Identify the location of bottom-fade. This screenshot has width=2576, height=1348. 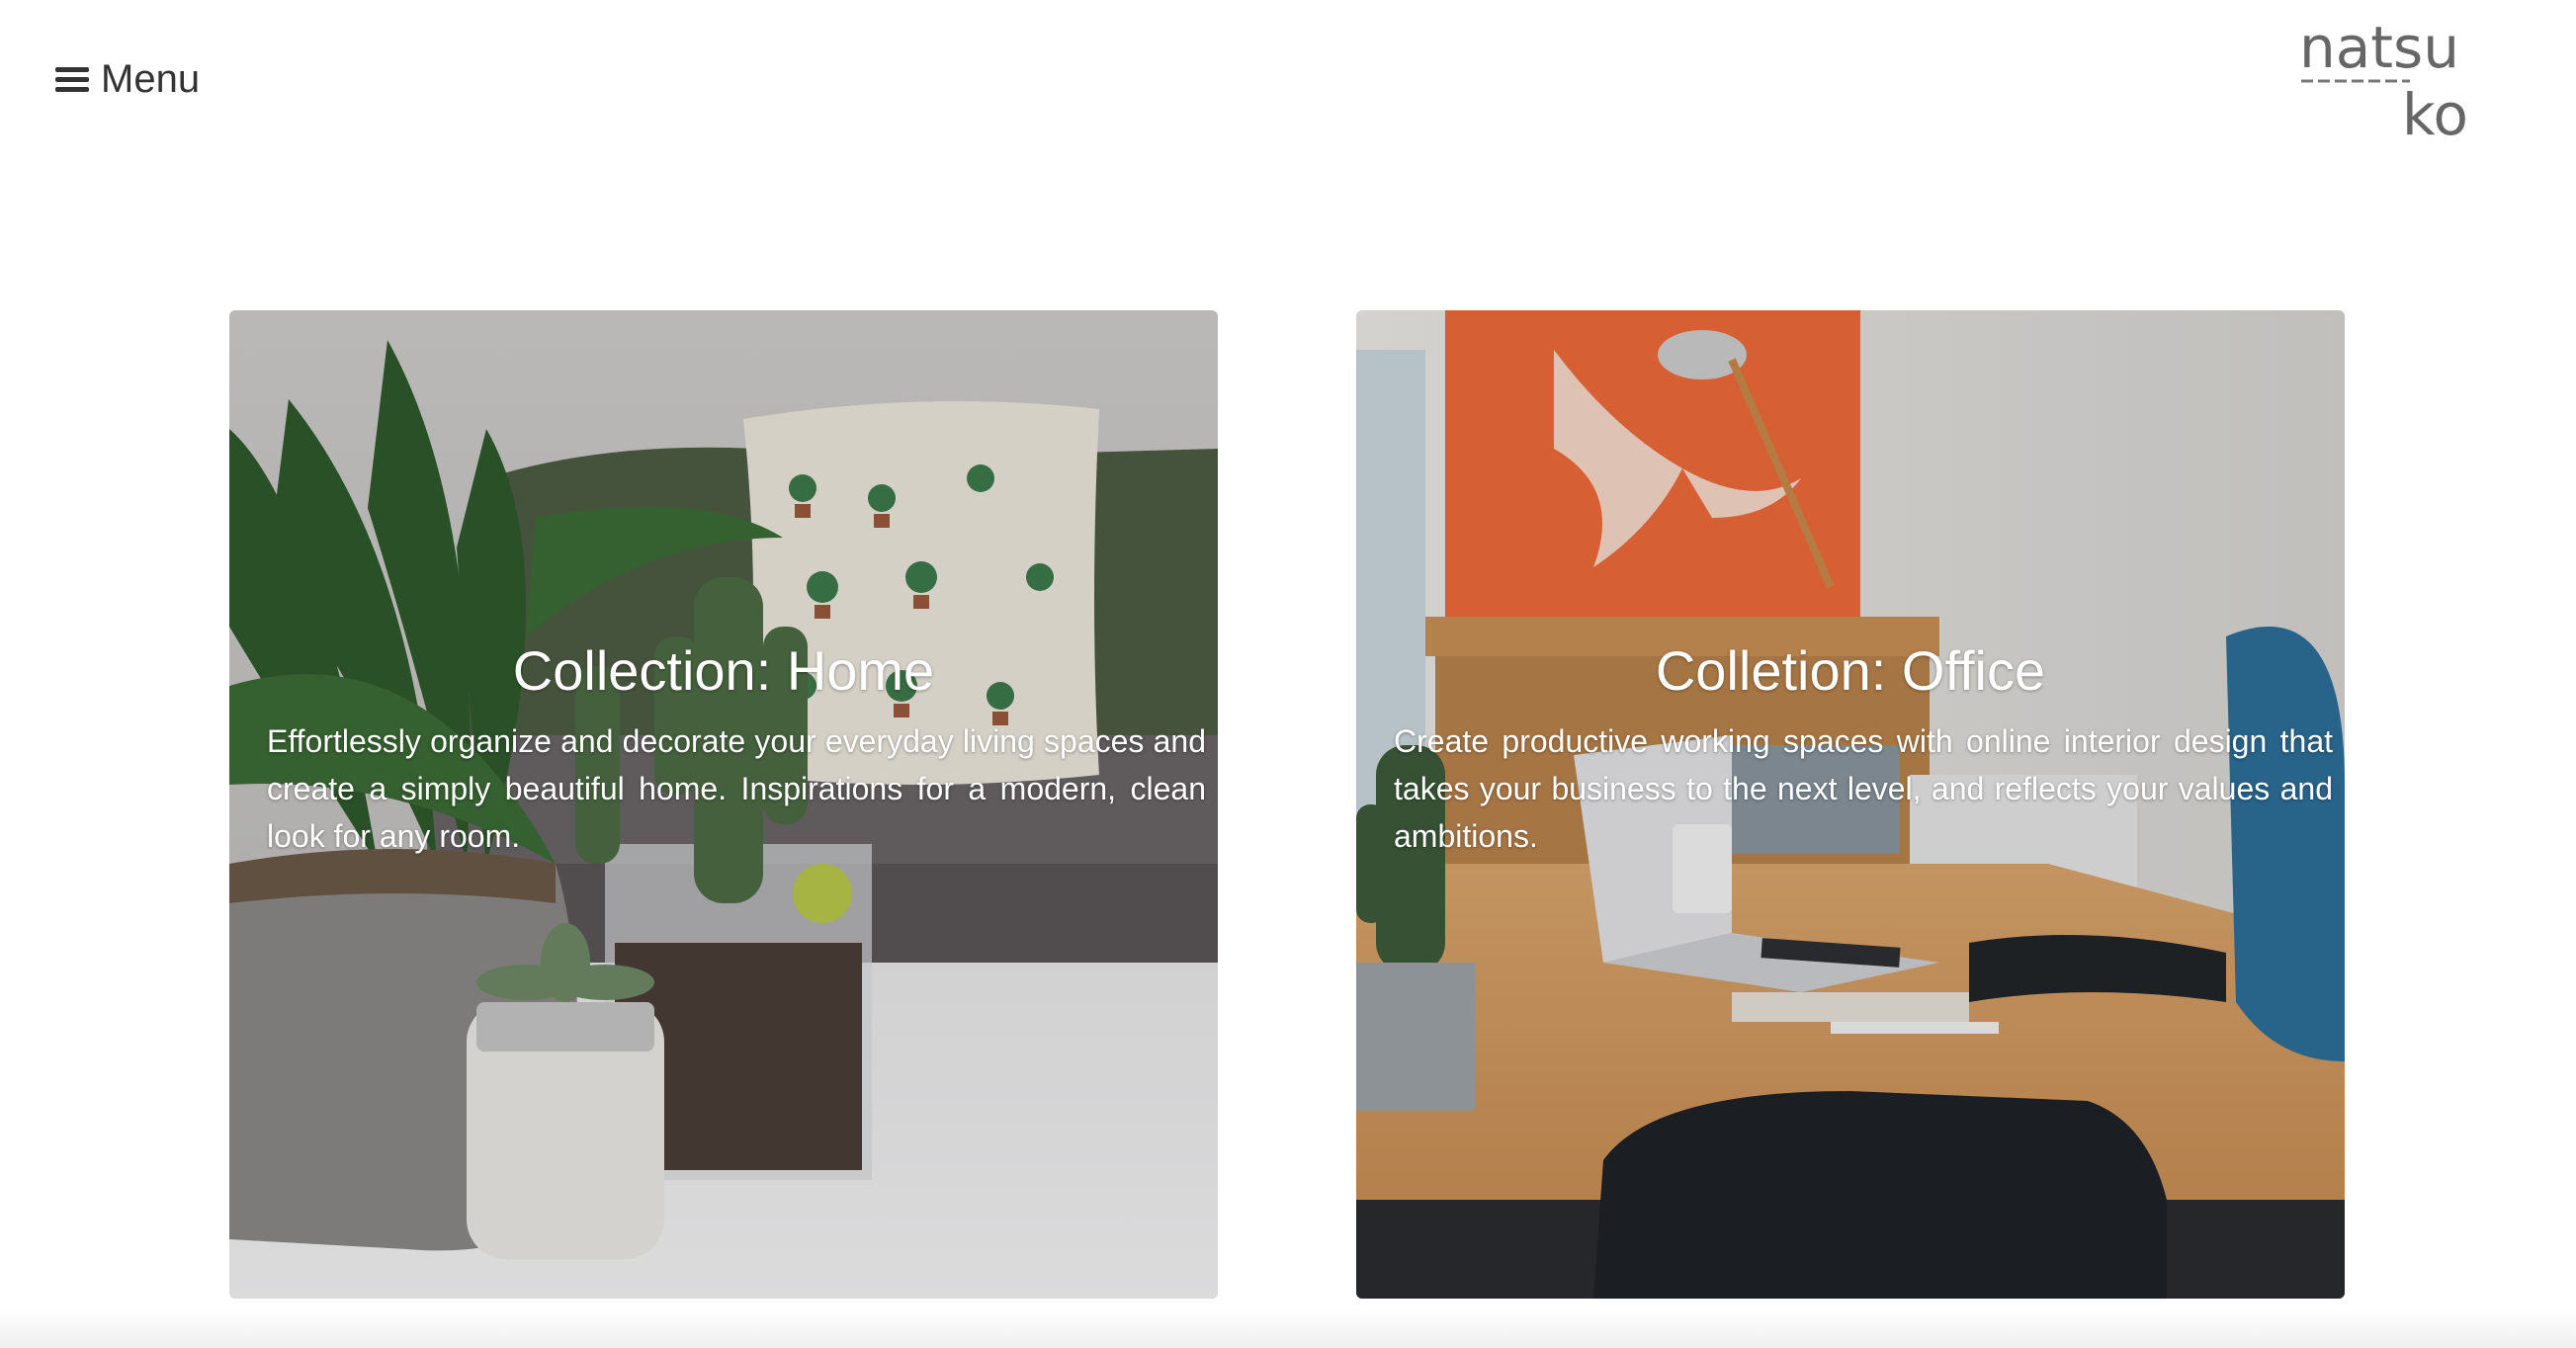
(1288, 1328).